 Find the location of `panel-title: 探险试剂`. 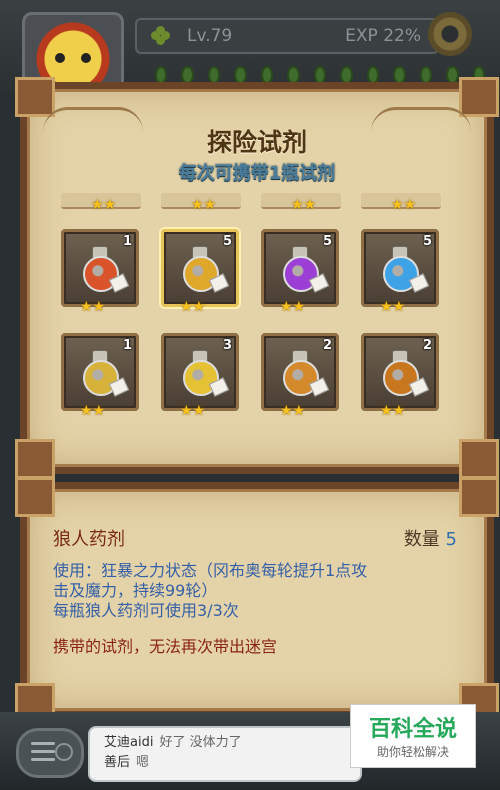

panel-title: 探险试剂 is located at coordinates (256, 142).